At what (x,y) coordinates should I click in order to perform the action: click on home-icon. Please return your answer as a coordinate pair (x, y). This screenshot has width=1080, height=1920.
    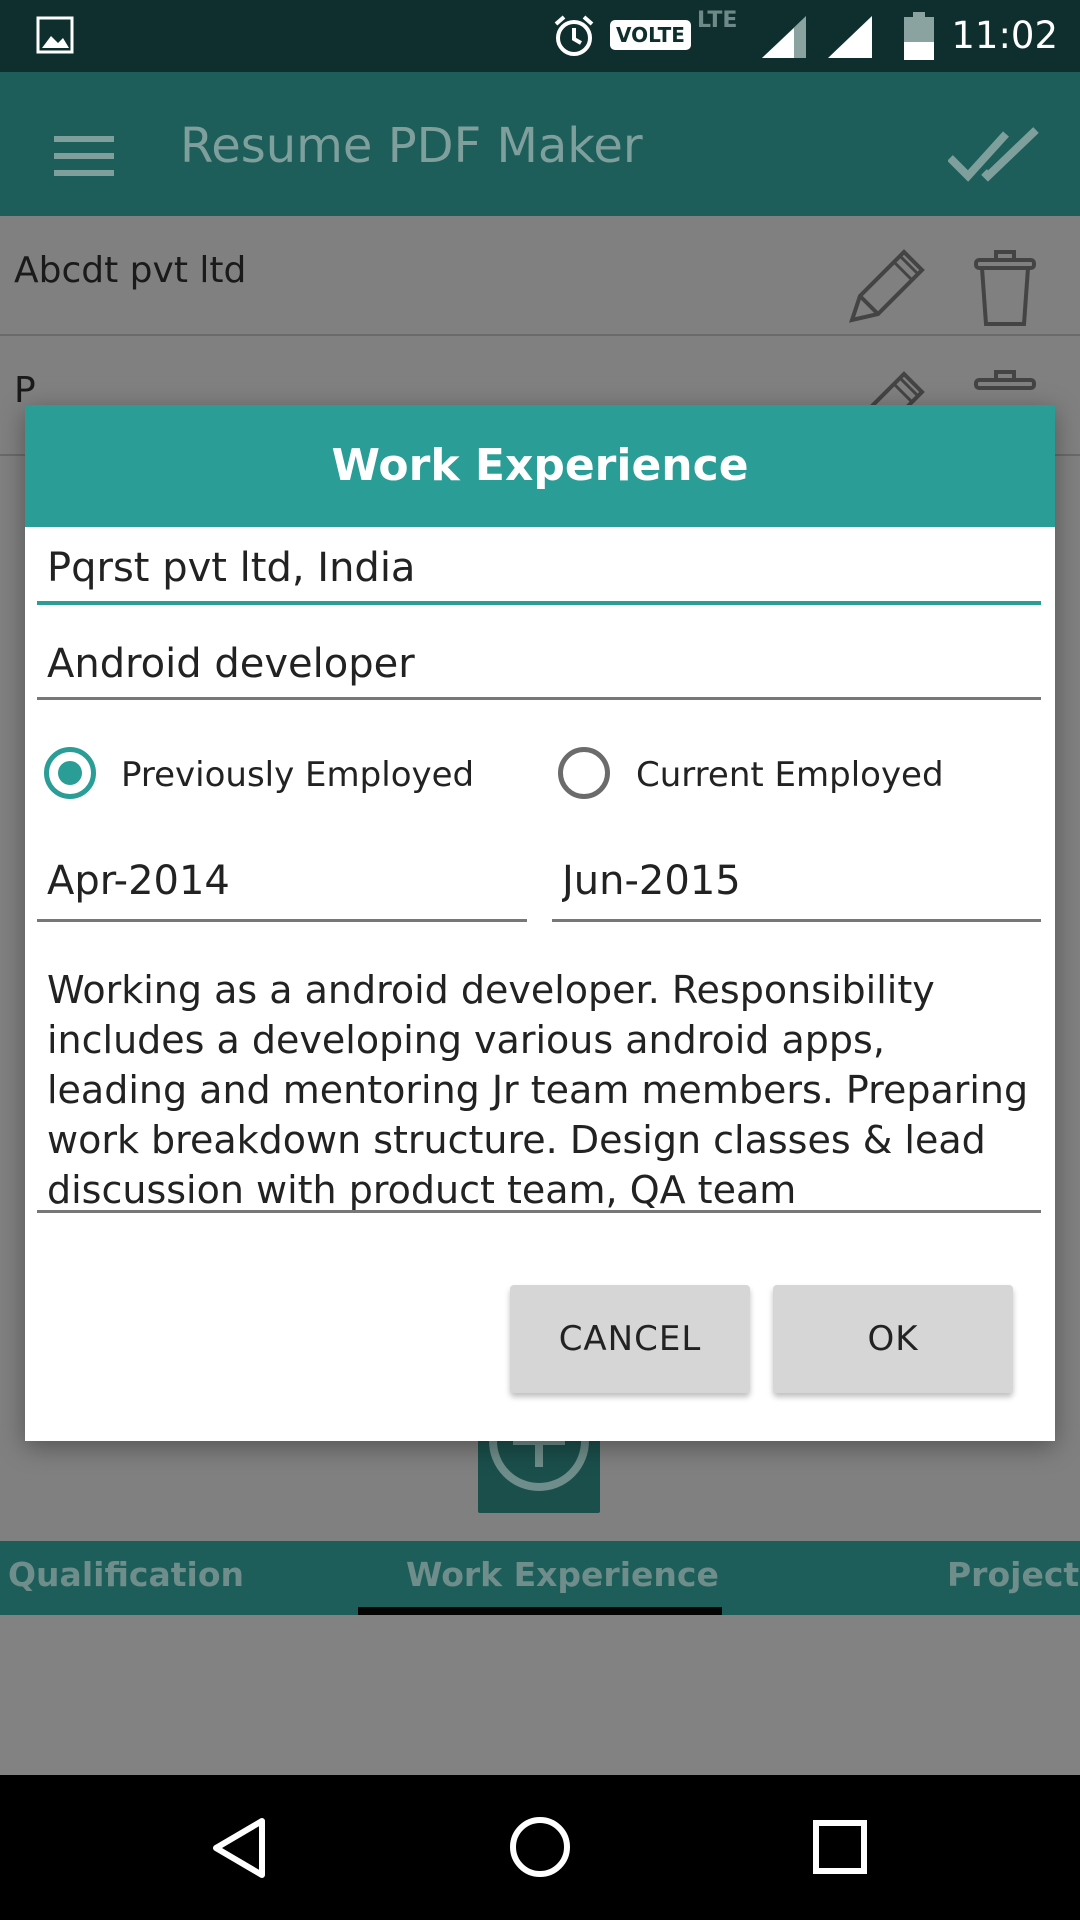
    Looking at the image, I should click on (540, 1847).